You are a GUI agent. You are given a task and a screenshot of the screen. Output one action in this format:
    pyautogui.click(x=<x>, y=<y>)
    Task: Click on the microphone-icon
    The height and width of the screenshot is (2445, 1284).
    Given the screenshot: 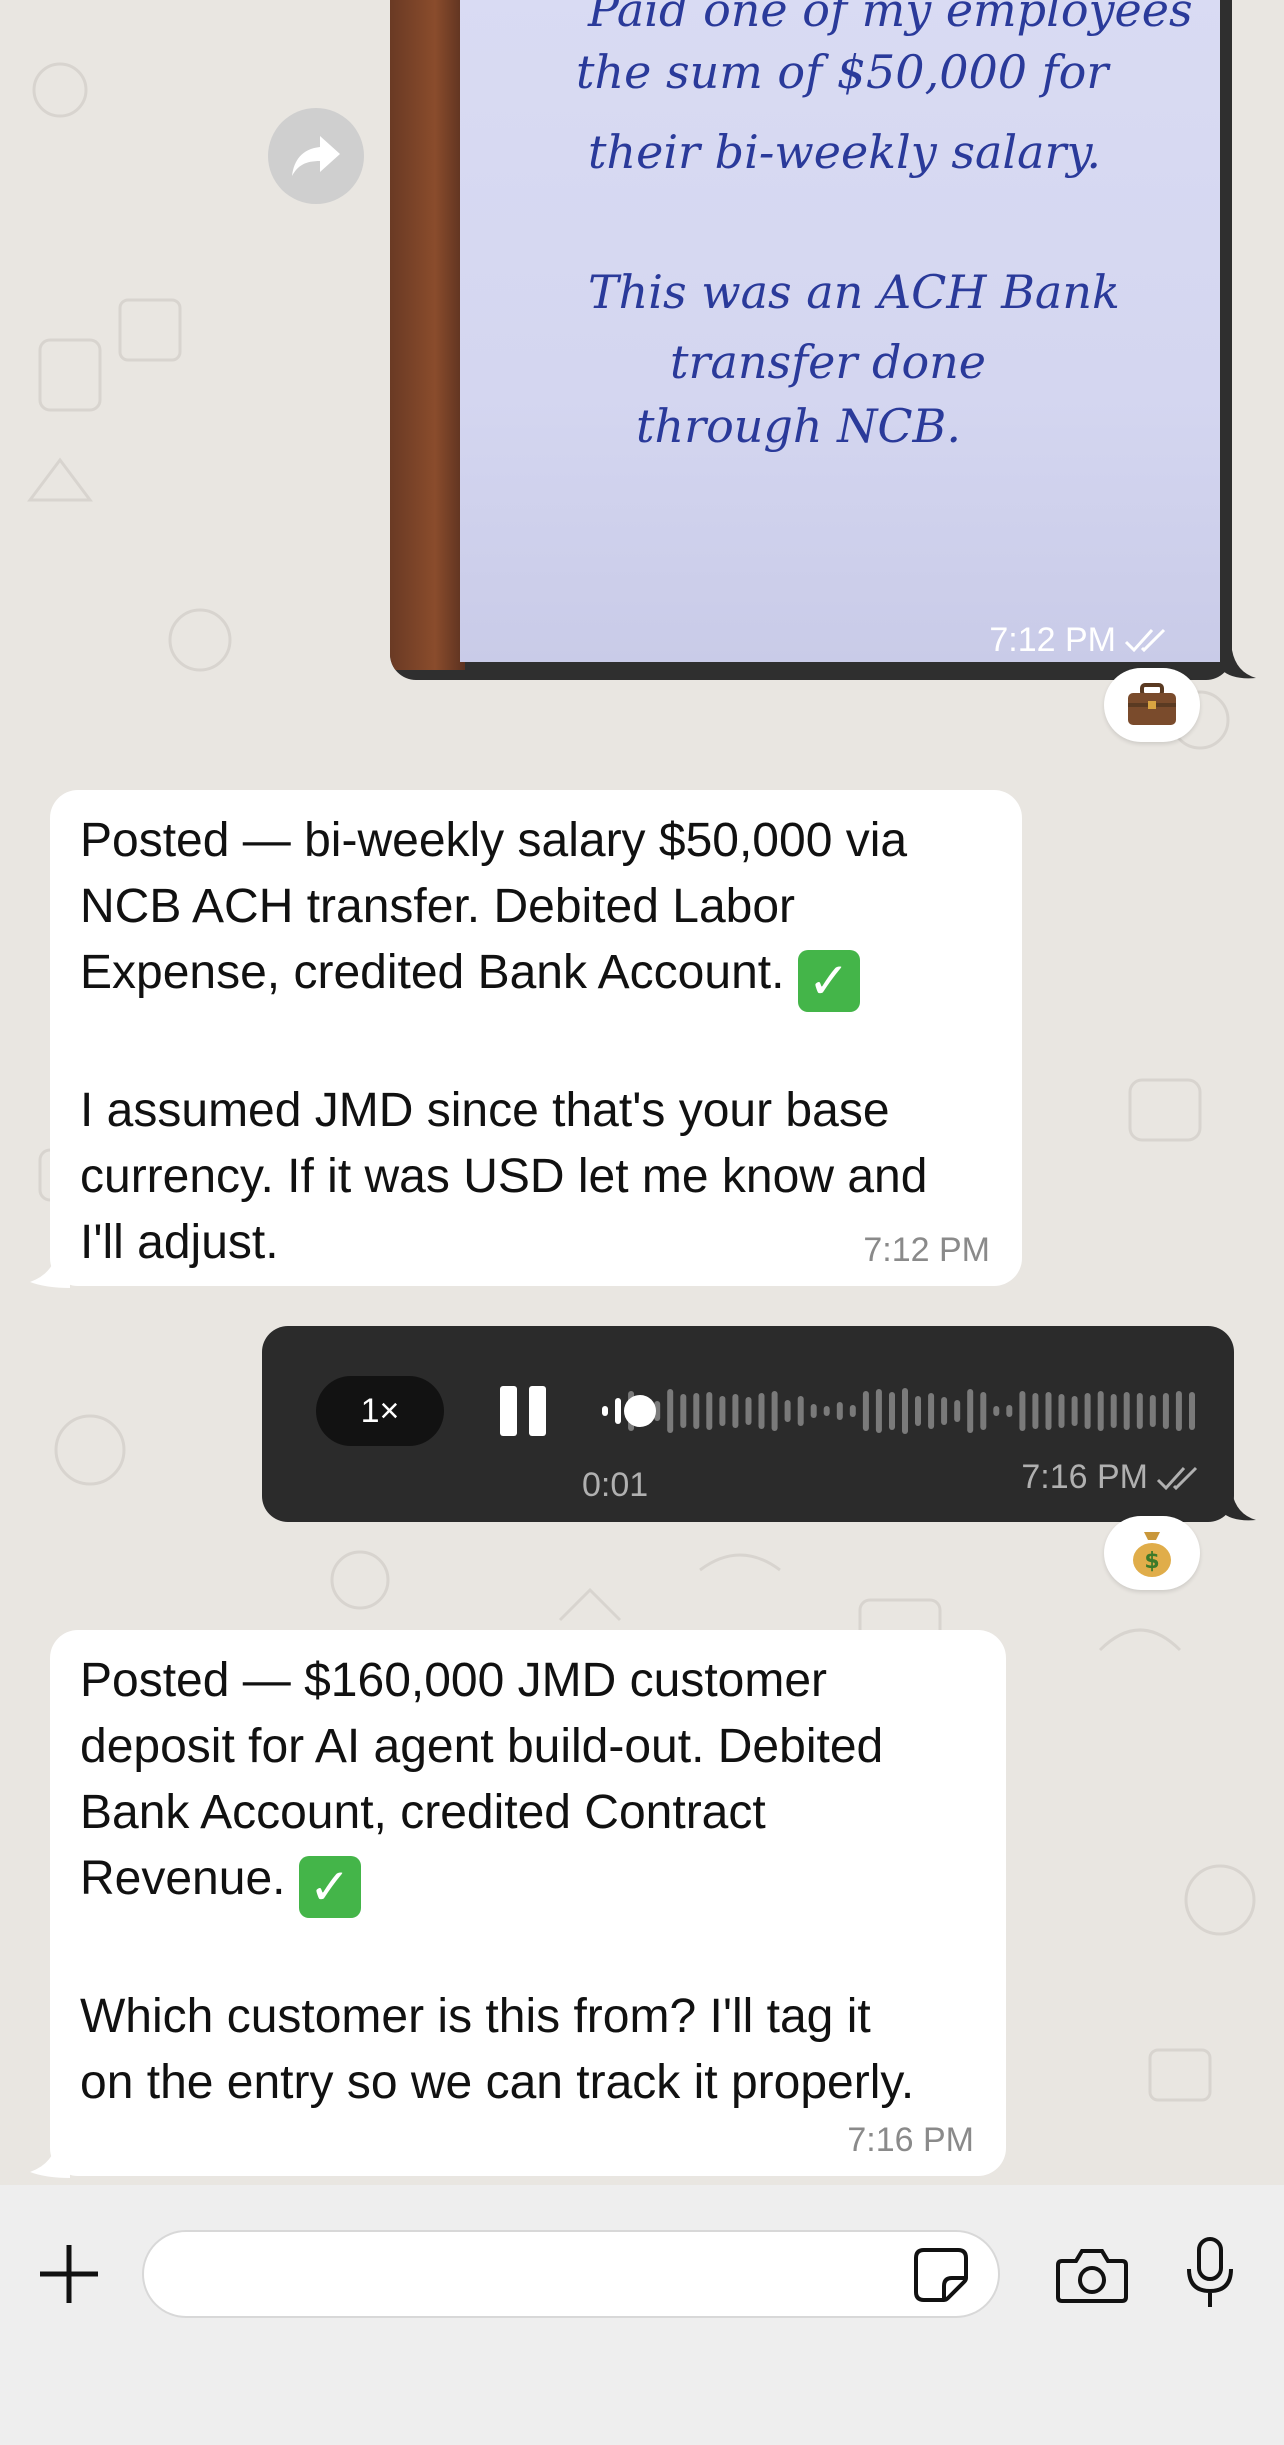 What is the action you would take?
    pyautogui.click(x=1210, y=2272)
    